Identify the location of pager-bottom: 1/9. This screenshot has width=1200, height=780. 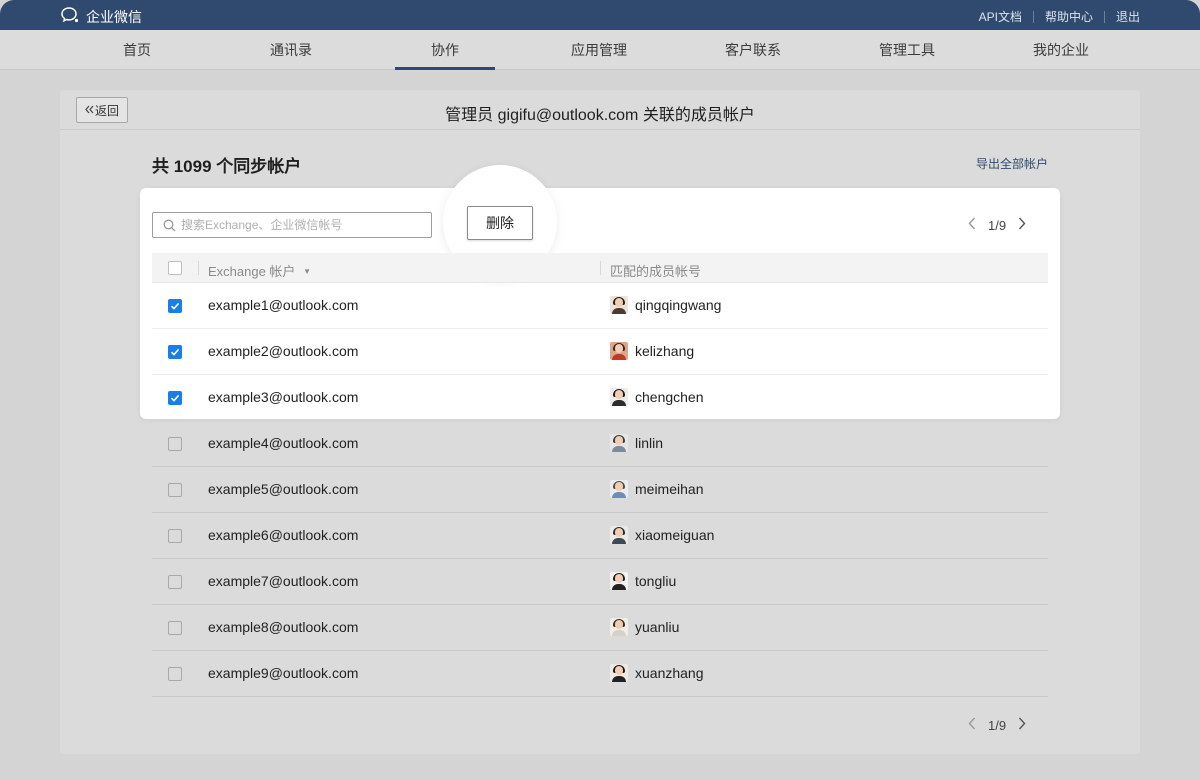
(997, 725).